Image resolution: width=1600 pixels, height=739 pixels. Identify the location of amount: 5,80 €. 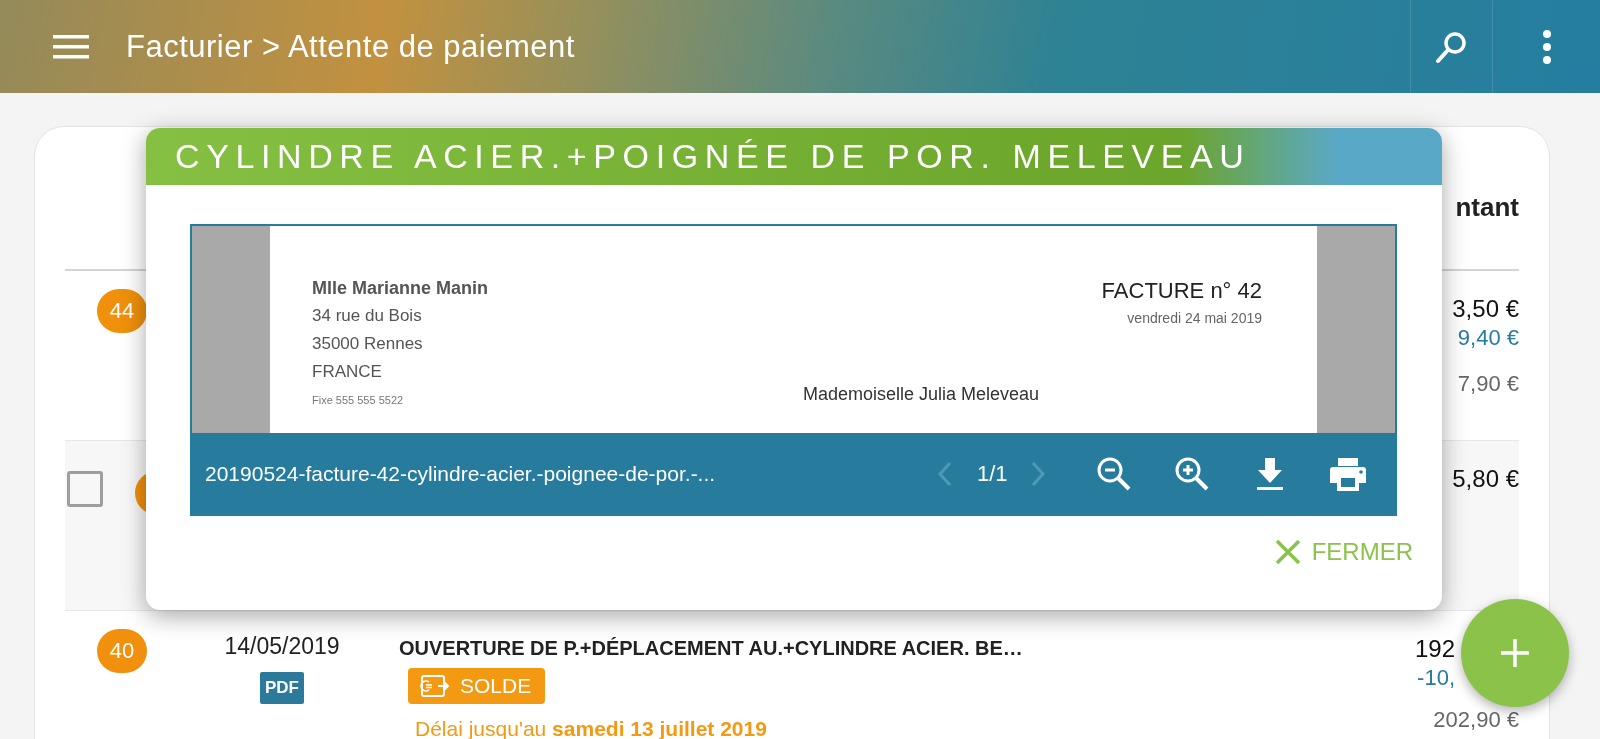
(1485, 479).